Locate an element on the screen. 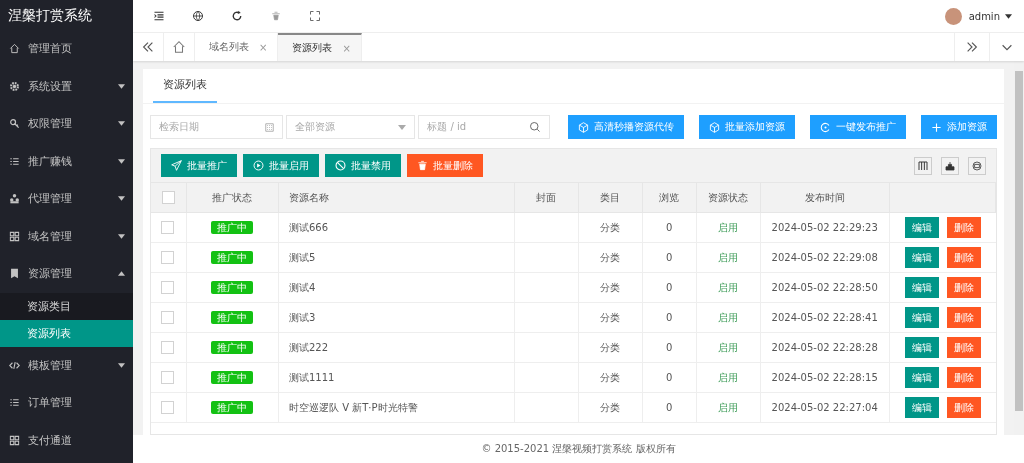  table-cell: 2024-05-02 22:27:04 is located at coordinates (825, 407).